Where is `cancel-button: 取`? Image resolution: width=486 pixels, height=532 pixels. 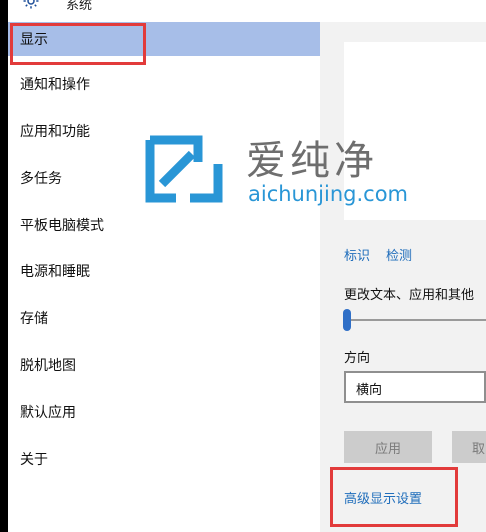 cancel-button: 取 is located at coordinates (469, 447).